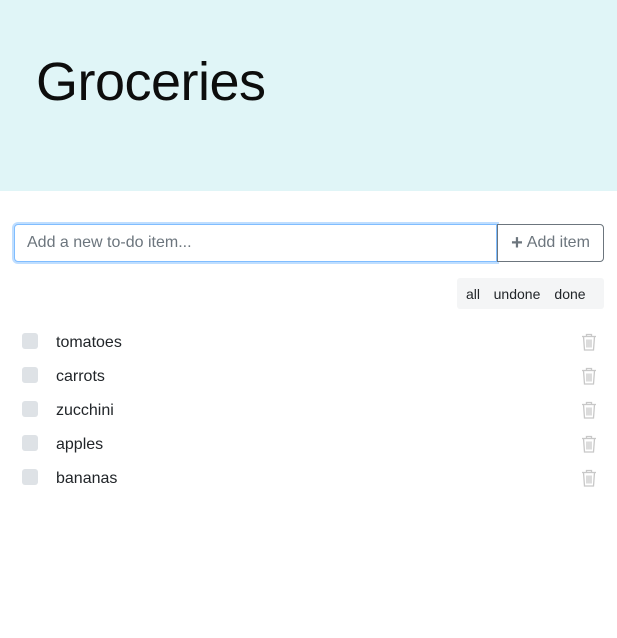  I want to click on list-item: bananas, so click(309, 478).